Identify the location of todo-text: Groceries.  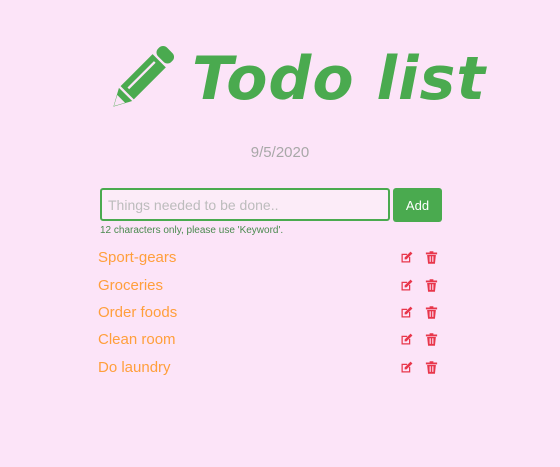
(131, 285).